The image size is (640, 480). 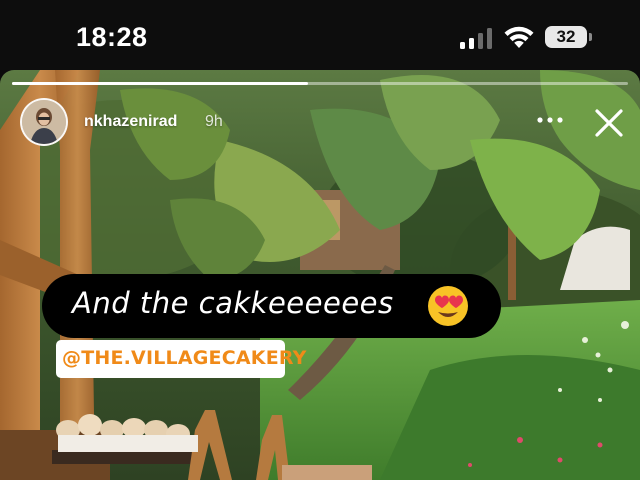 What do you see at coordinates (566, 37) in the screenshot?
I see `battery-indicator: 32` at bounding box center [566, 37].